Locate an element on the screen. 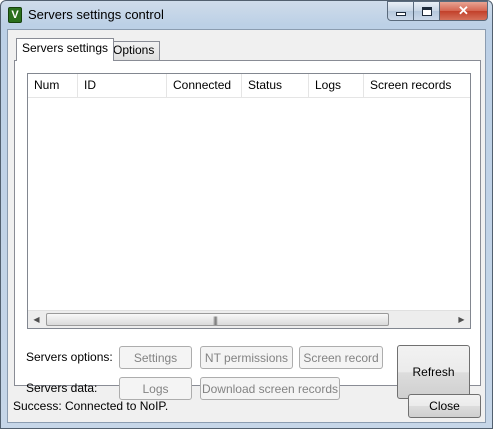 Image resolution: width=493 pixels, height=429 pixels. close-window-button: ✕ is located at coordinates (464, 11).